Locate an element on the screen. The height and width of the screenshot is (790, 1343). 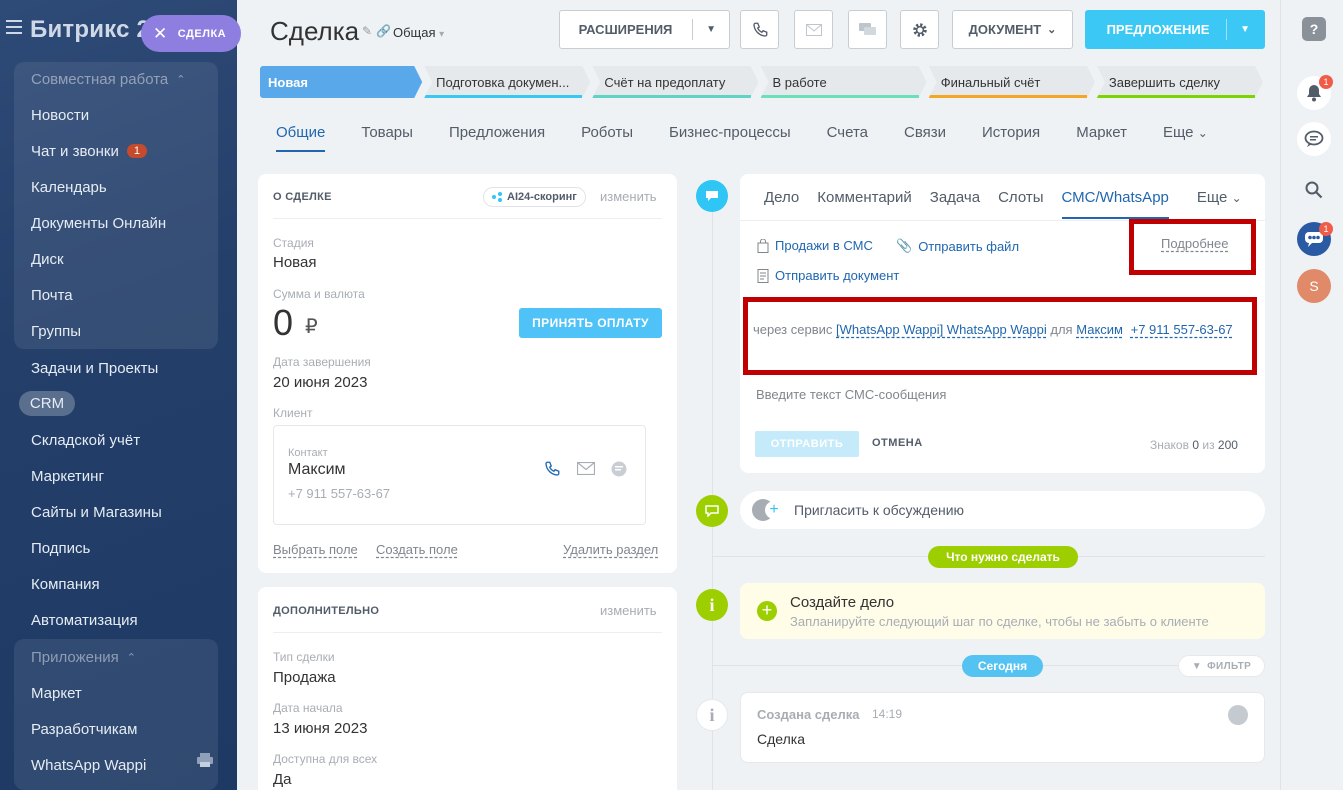
document-button: ДОКУМЕНТ ⌄ is located at coordinates (1012, 29).